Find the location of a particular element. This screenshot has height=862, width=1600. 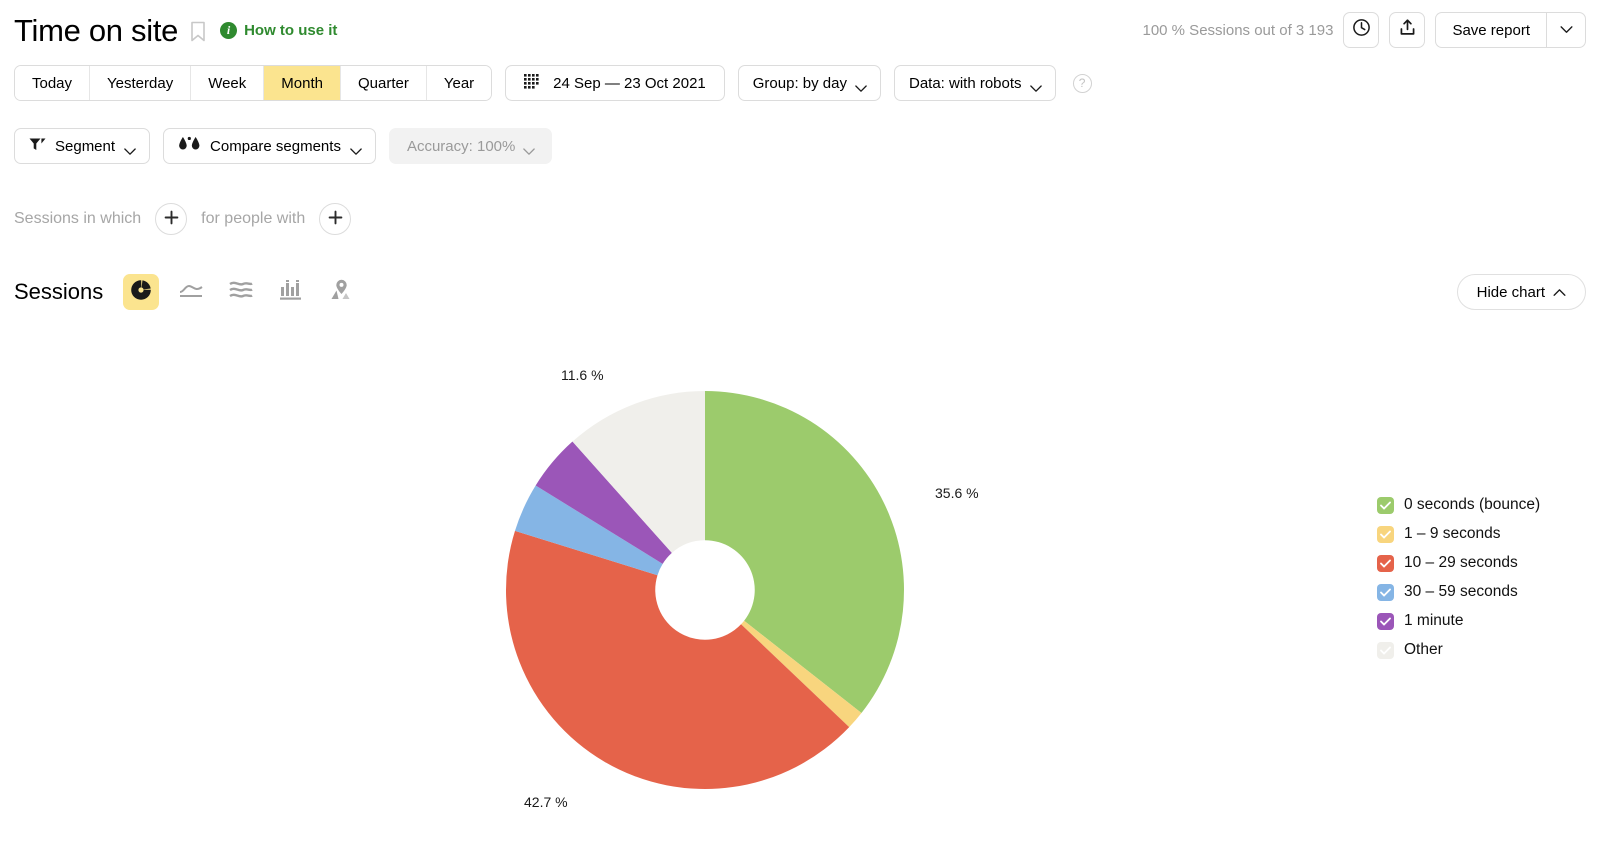

legend-item-0-seconds-bounce: 0 seconds (bounce) is located at coordinates (1484, 505).